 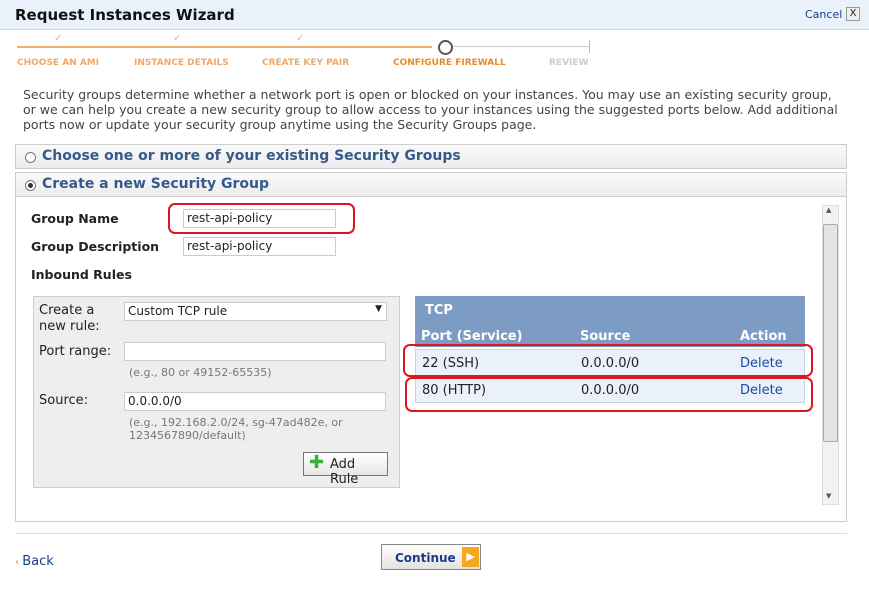 I want to click on plus-icon: ✚, so click(x=317, y=462).